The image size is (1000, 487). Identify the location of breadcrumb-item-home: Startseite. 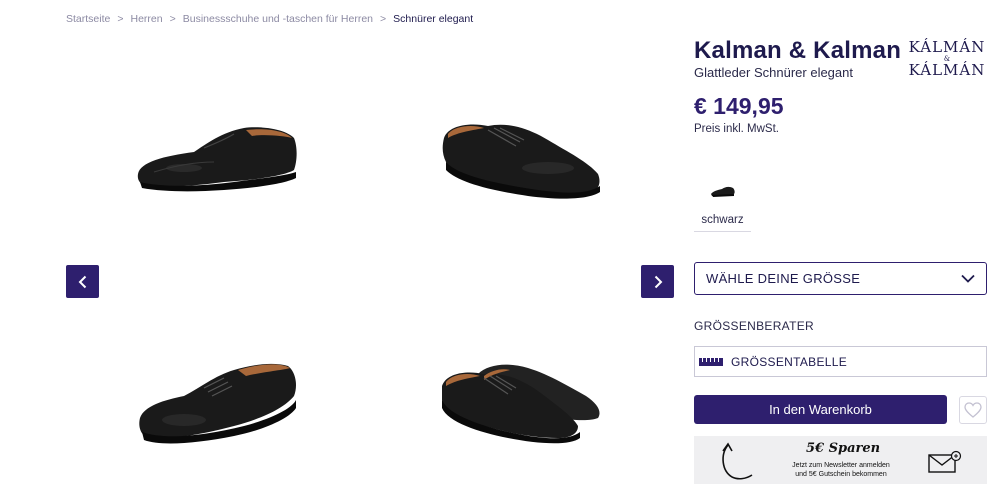
(88, 19).